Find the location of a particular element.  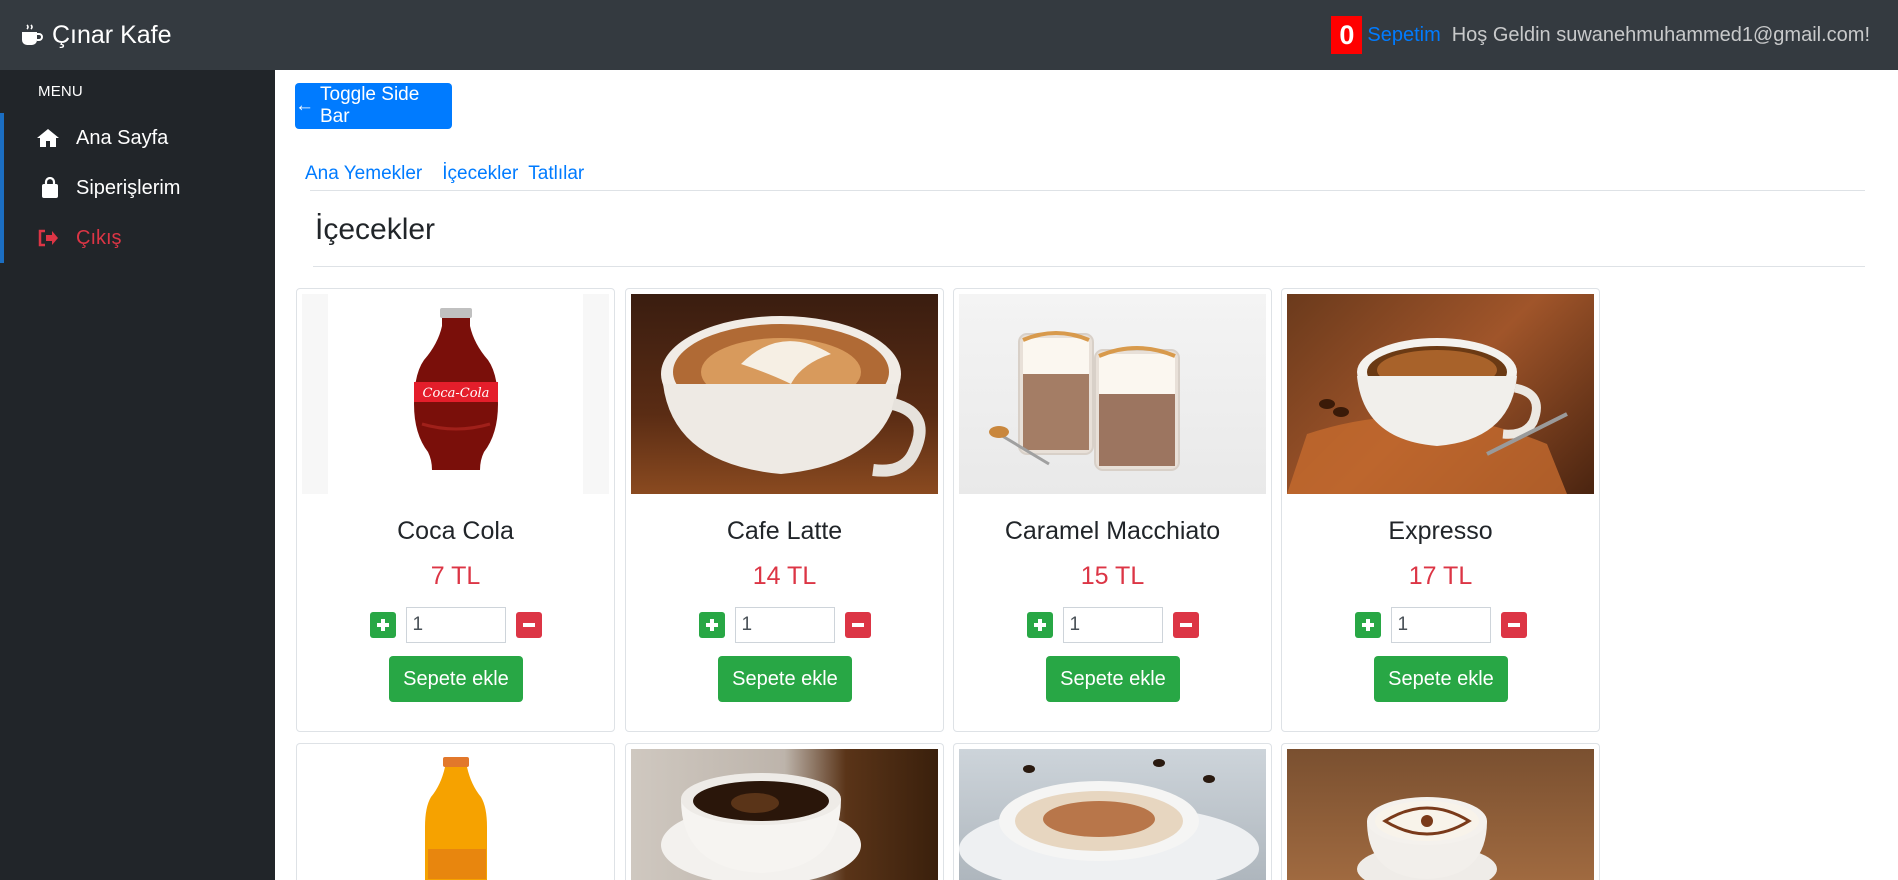

coffee-cup-icon is located at coordinates (32, 34).